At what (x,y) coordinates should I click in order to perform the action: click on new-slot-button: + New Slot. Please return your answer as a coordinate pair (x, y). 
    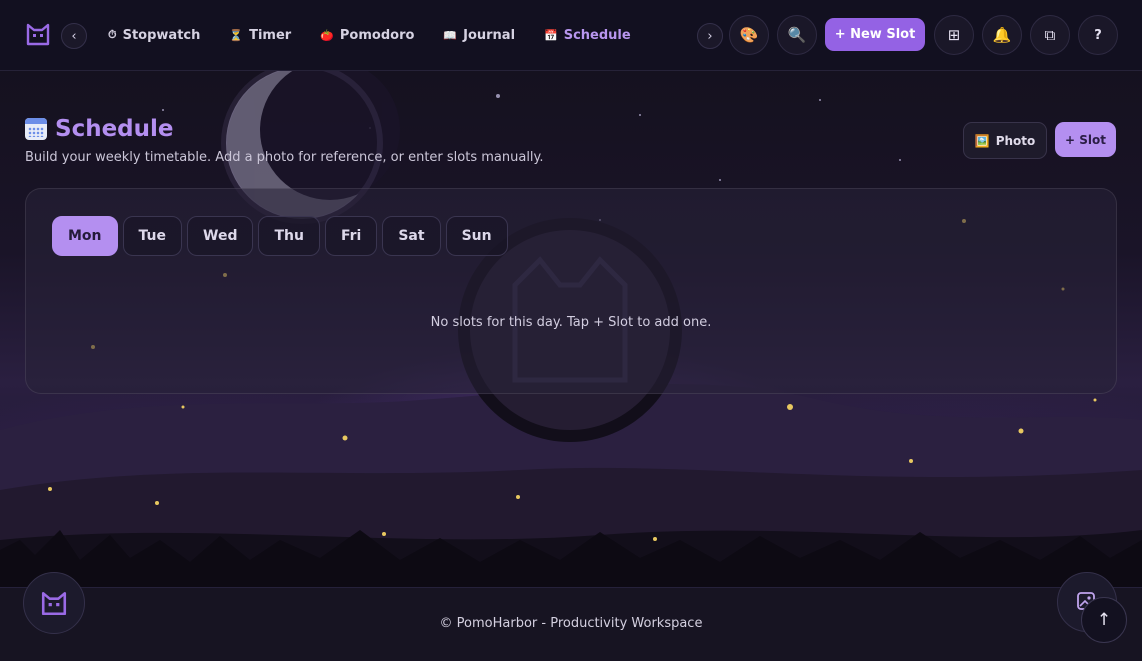
    Looking at the image, I should click on (875, 34).